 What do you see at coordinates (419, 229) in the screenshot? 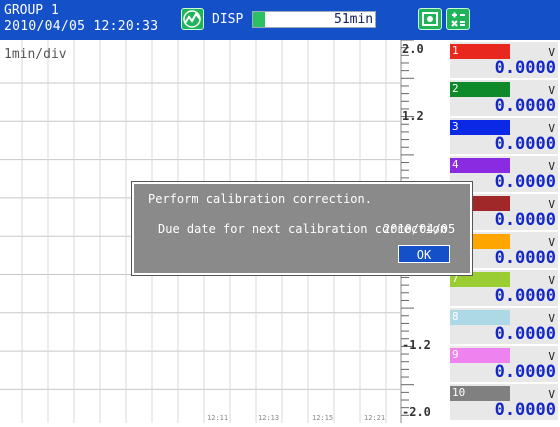
I see `due-date-value: 2010/04/05` at bounding box center [419, 229].